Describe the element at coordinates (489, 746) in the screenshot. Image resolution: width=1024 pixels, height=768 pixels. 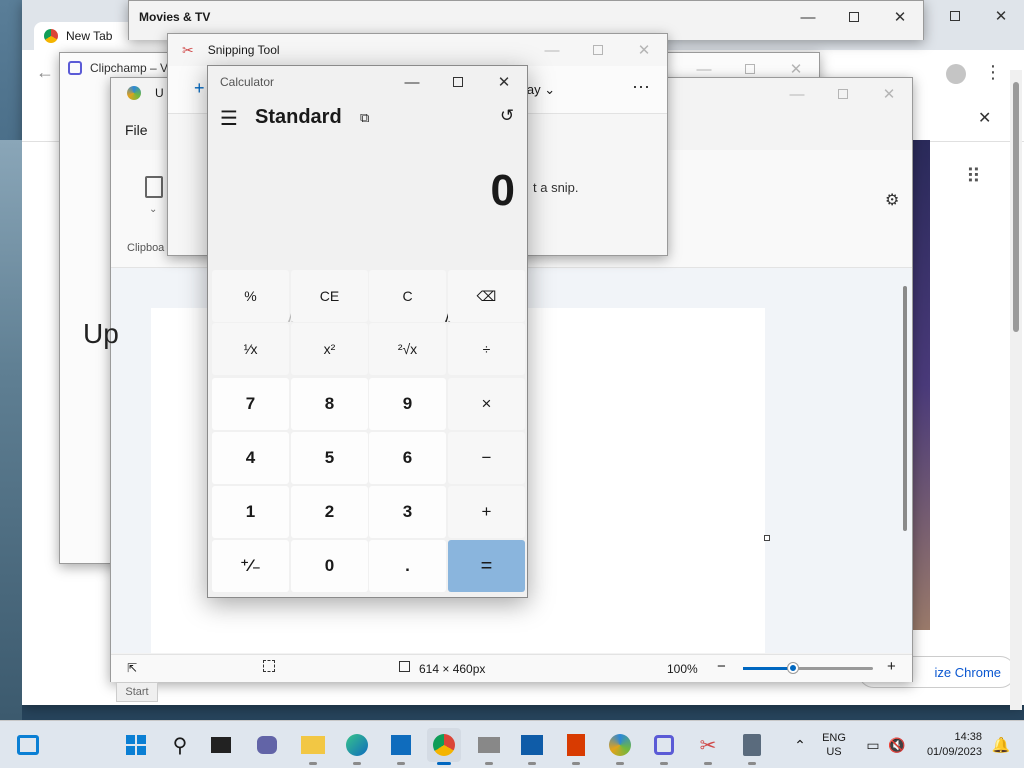
I see `printer-app-icon` at that location.